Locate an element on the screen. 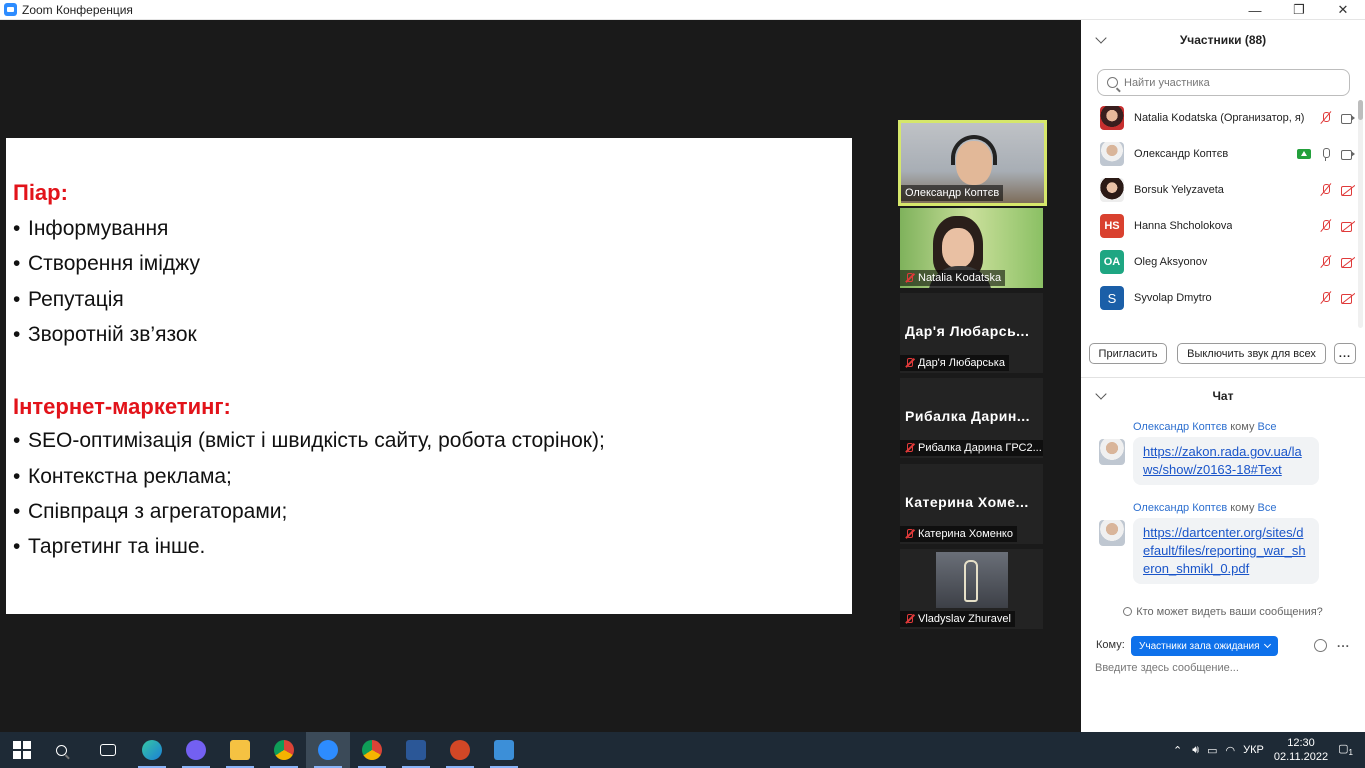  taskbar-explorer is located at coordinates (240, 750).